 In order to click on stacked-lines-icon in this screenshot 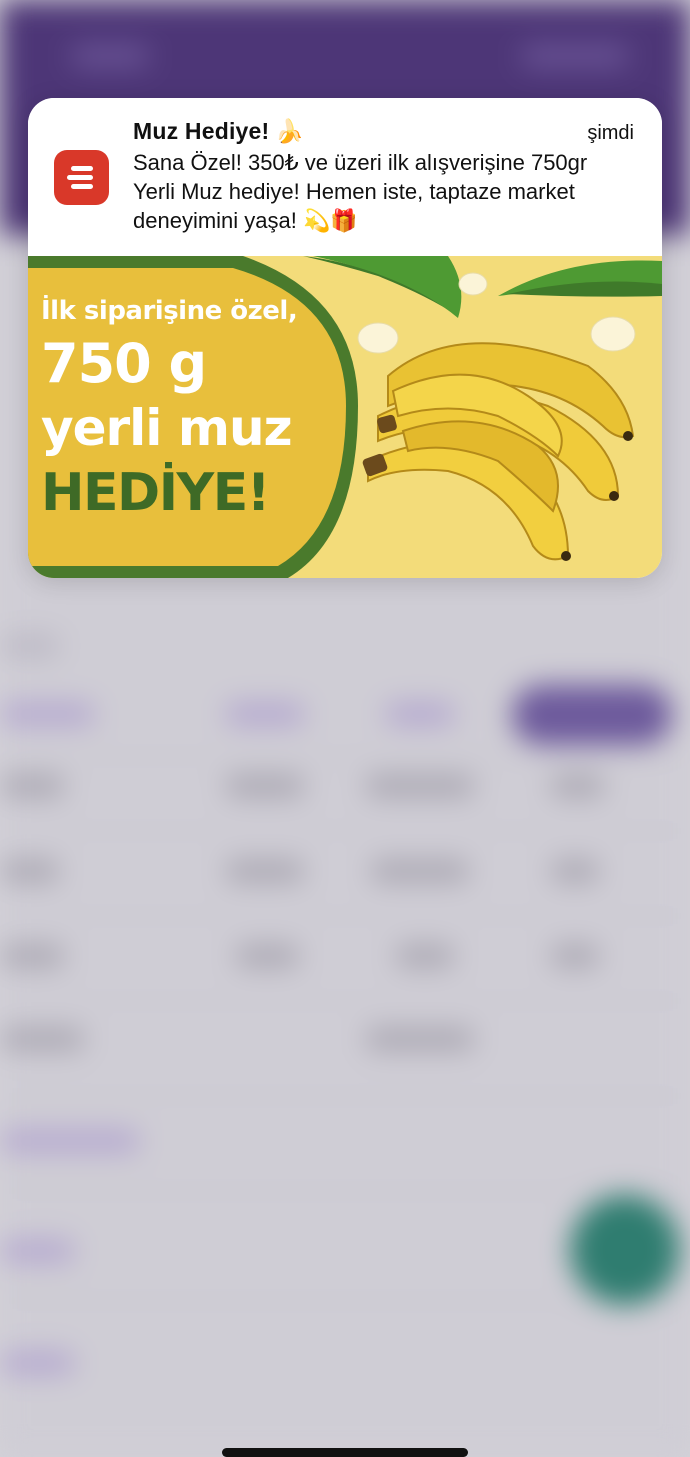, I will do `click(79, 177)`.